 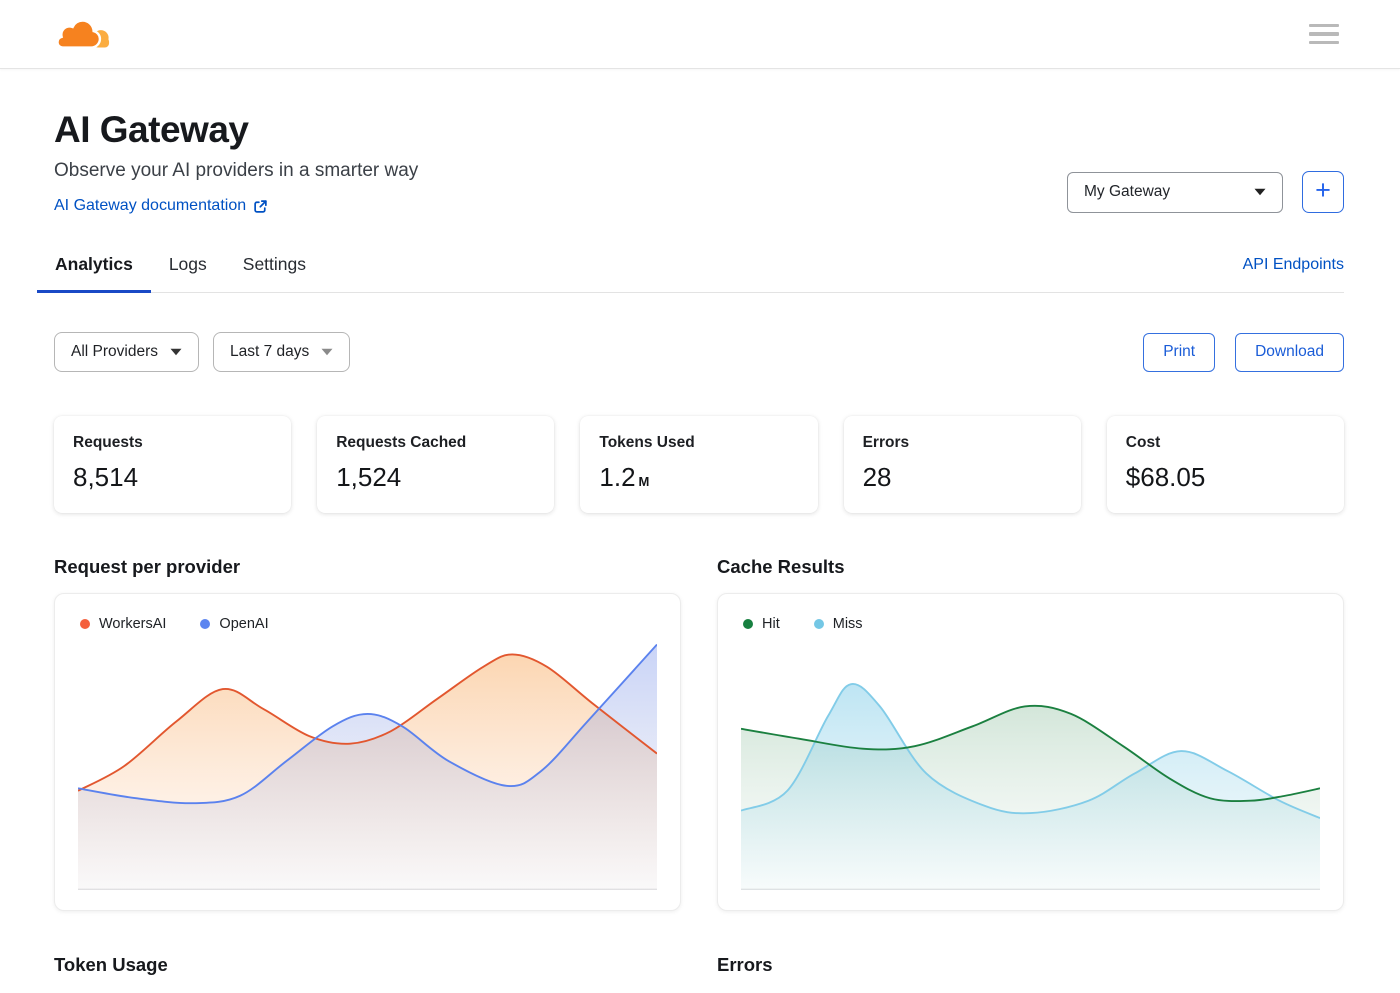 What do you see at coordinates (781, 566) in the screenshot?
I see `chart-title: Cache Results` at bounding box center [781, 566].